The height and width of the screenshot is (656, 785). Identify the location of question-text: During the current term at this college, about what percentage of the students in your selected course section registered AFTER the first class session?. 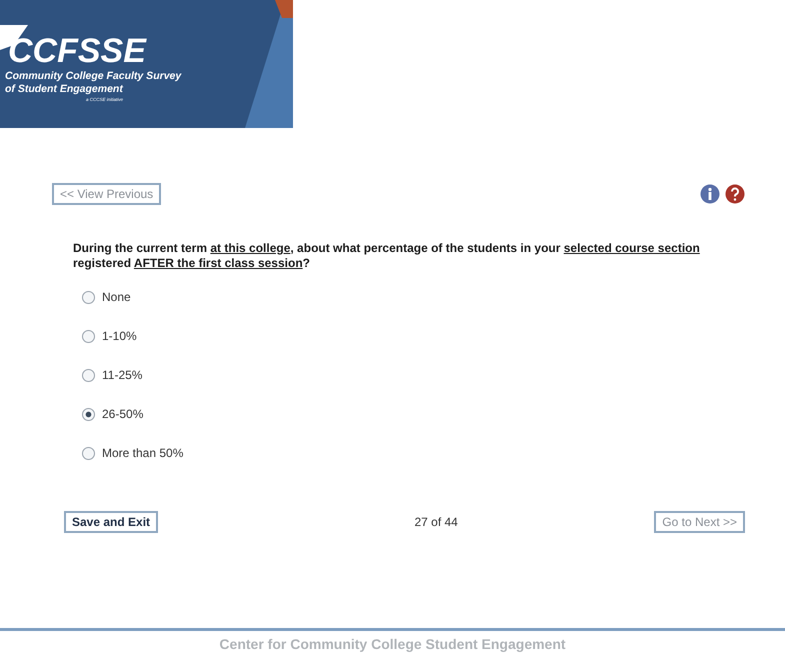
(387, 256).